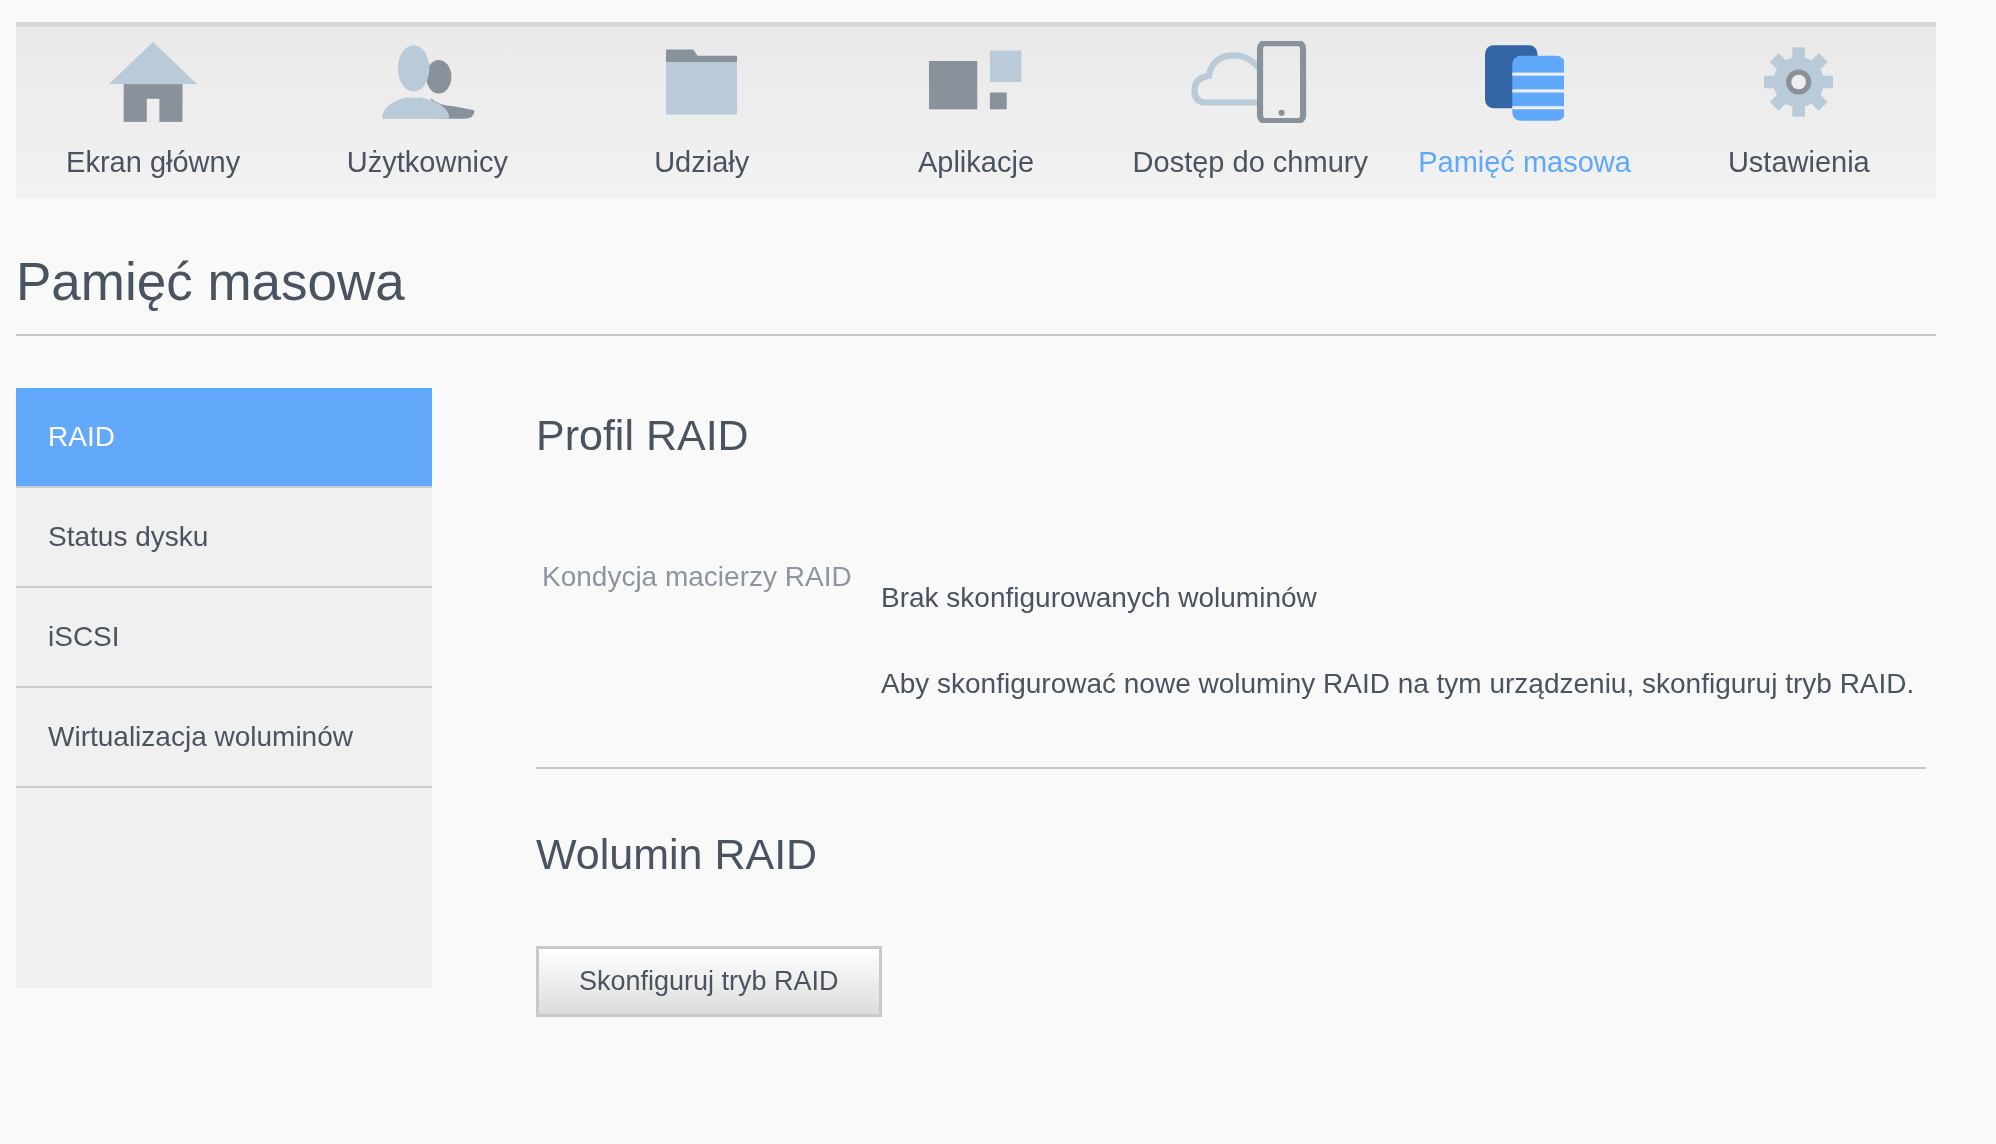  What do you see at coordinates (1250, 112) in the screenshot?
I see `nav-tab: Dostęp do chmury` at bounding box center [1250, 112].